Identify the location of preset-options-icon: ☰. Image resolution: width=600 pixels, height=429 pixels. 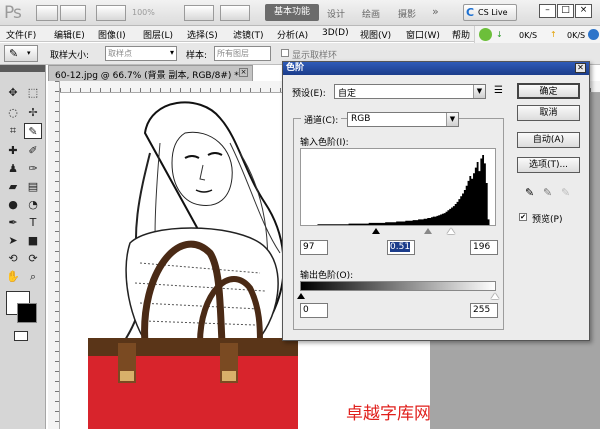
(498, 90).